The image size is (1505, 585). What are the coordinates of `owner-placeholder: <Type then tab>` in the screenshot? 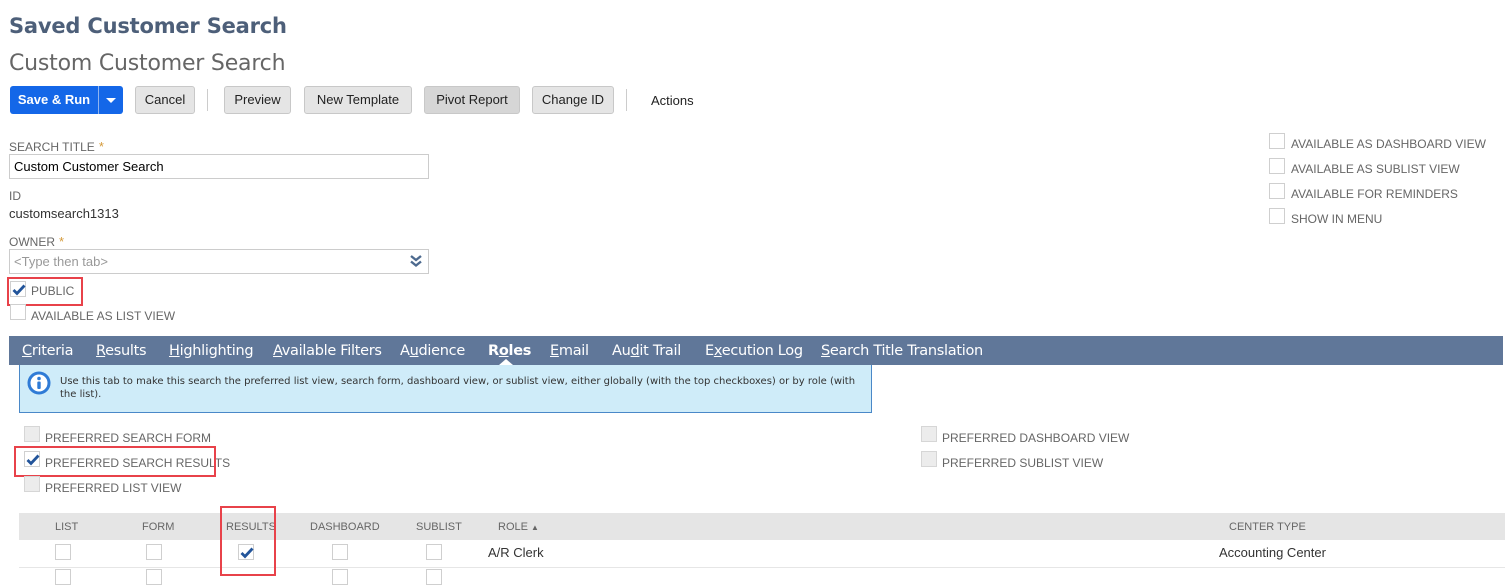 It's located at (61, 261).